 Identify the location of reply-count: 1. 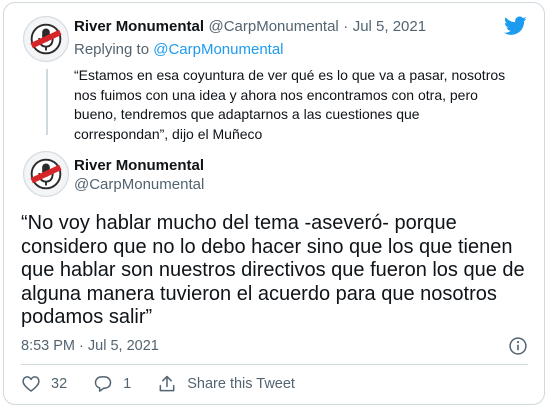
(127, 384).